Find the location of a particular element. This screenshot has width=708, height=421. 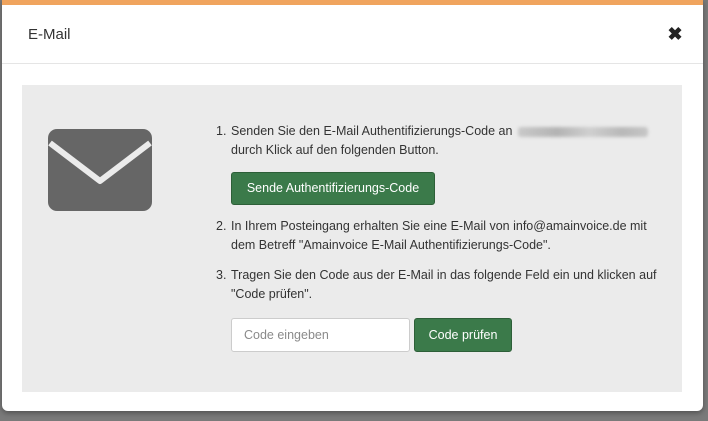

step-number: 1. is located at coordinates (221, 131).